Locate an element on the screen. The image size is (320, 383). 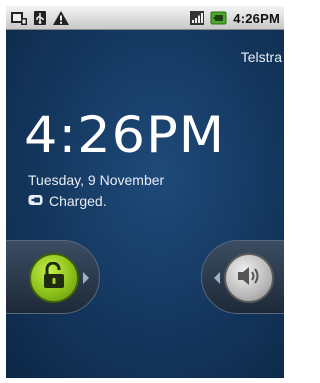
status-bar: 4:26PM is located at coordinates (145, 18).